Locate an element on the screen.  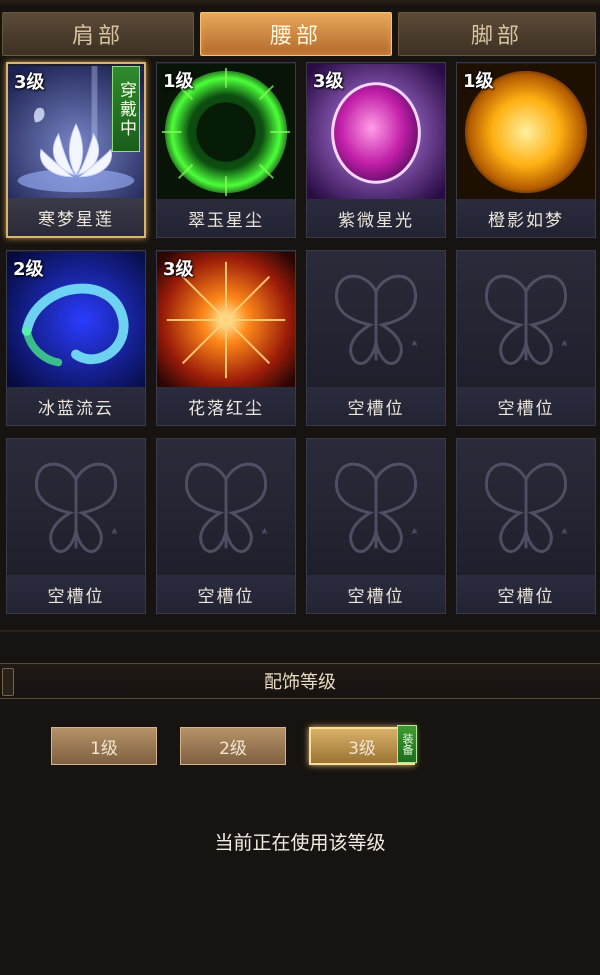
slot-name: 冰蓝流云 is located at coordinates (76, 406).